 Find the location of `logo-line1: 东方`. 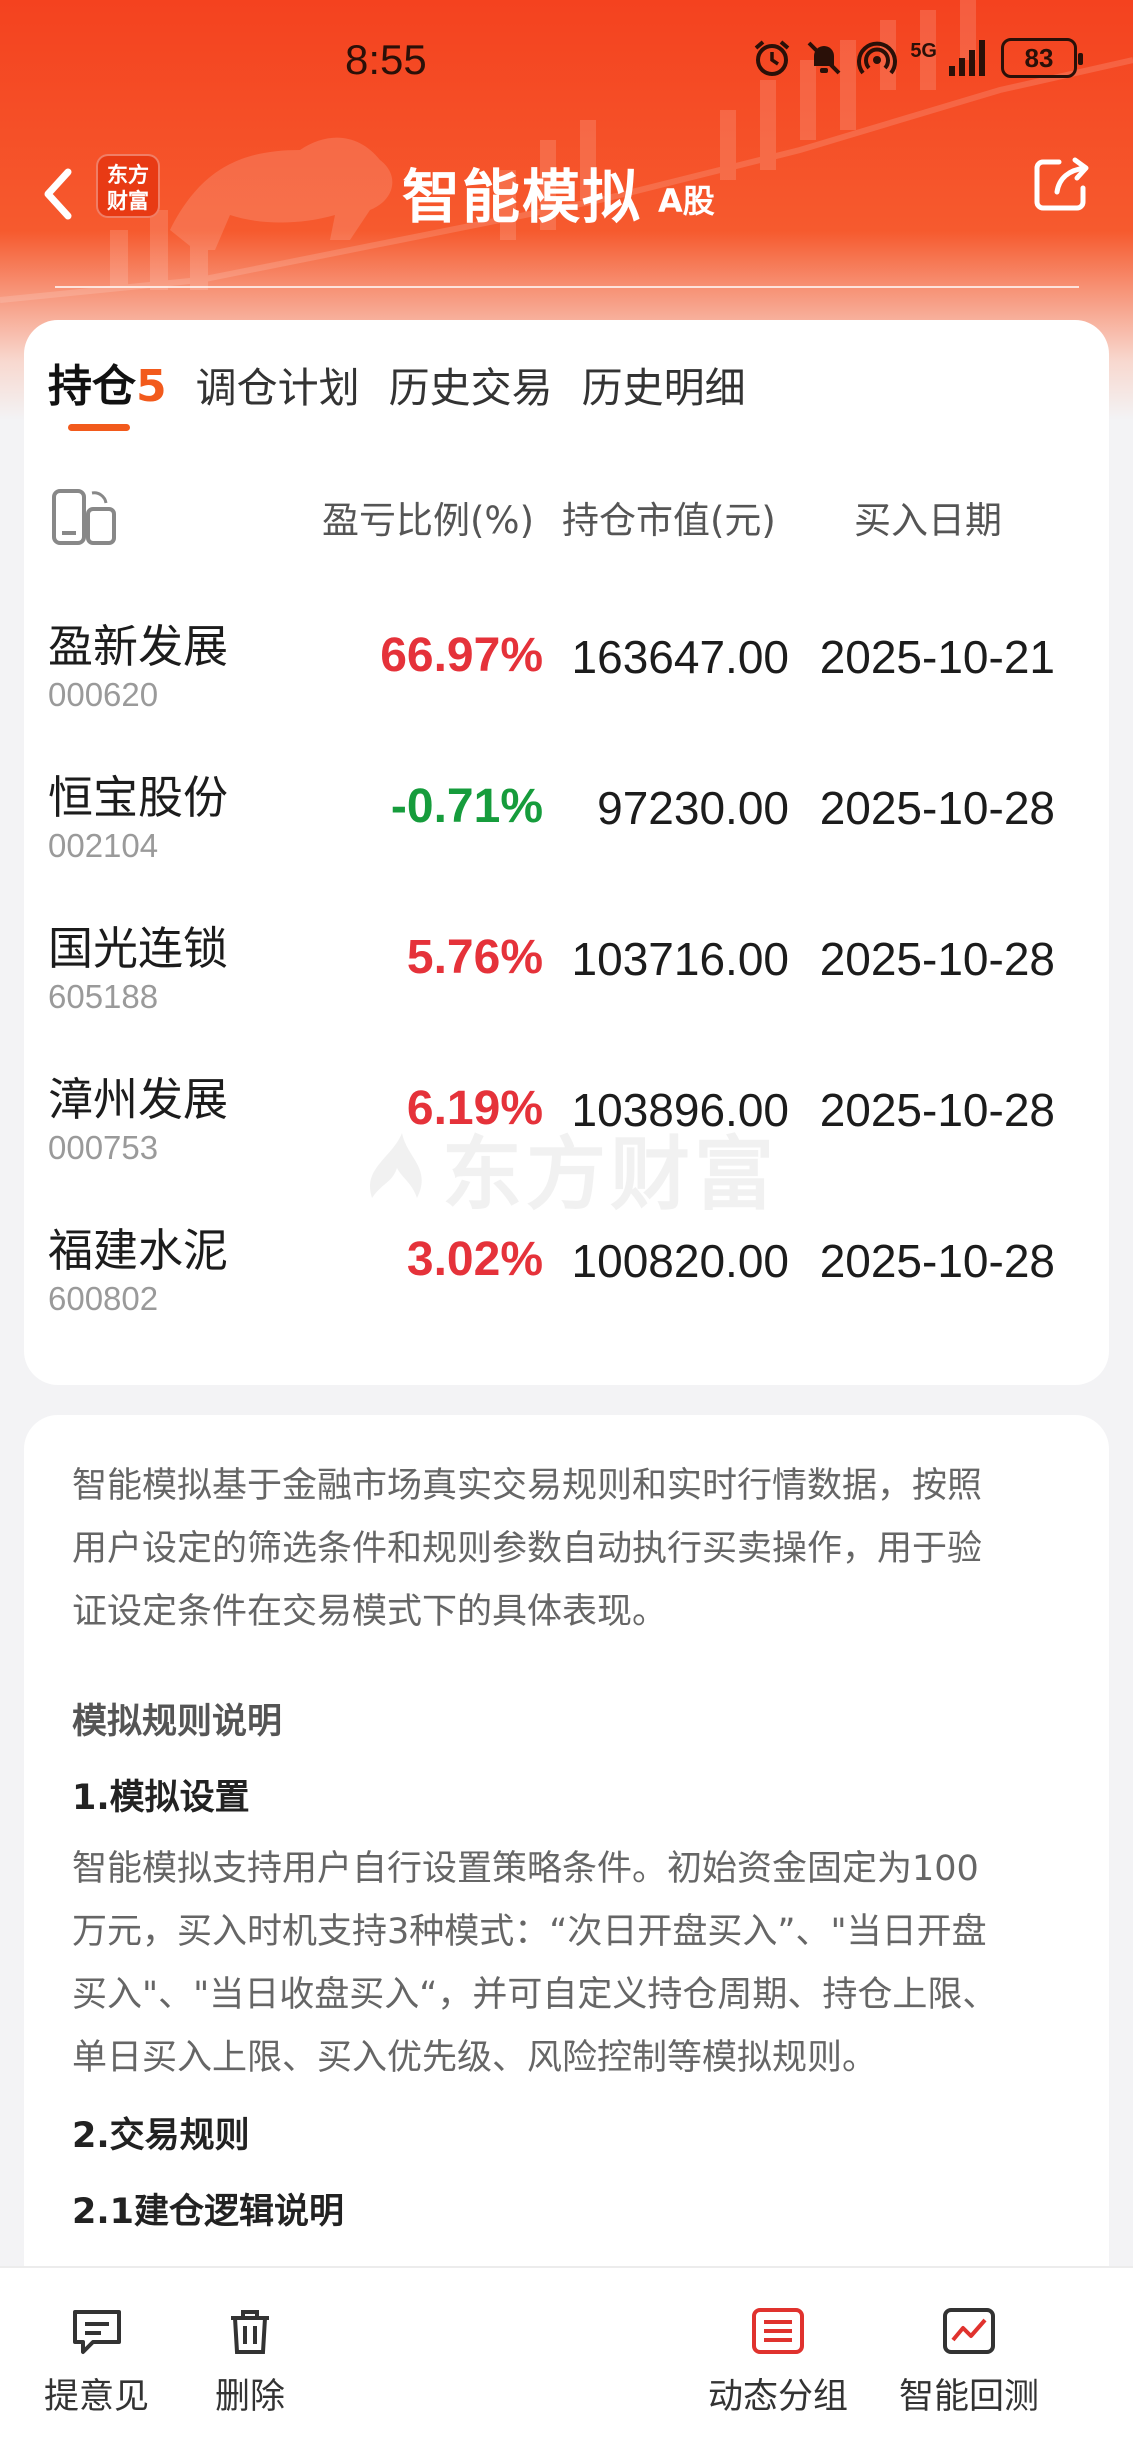

logo-line1: 东方 is located at coordinates (128, 175).